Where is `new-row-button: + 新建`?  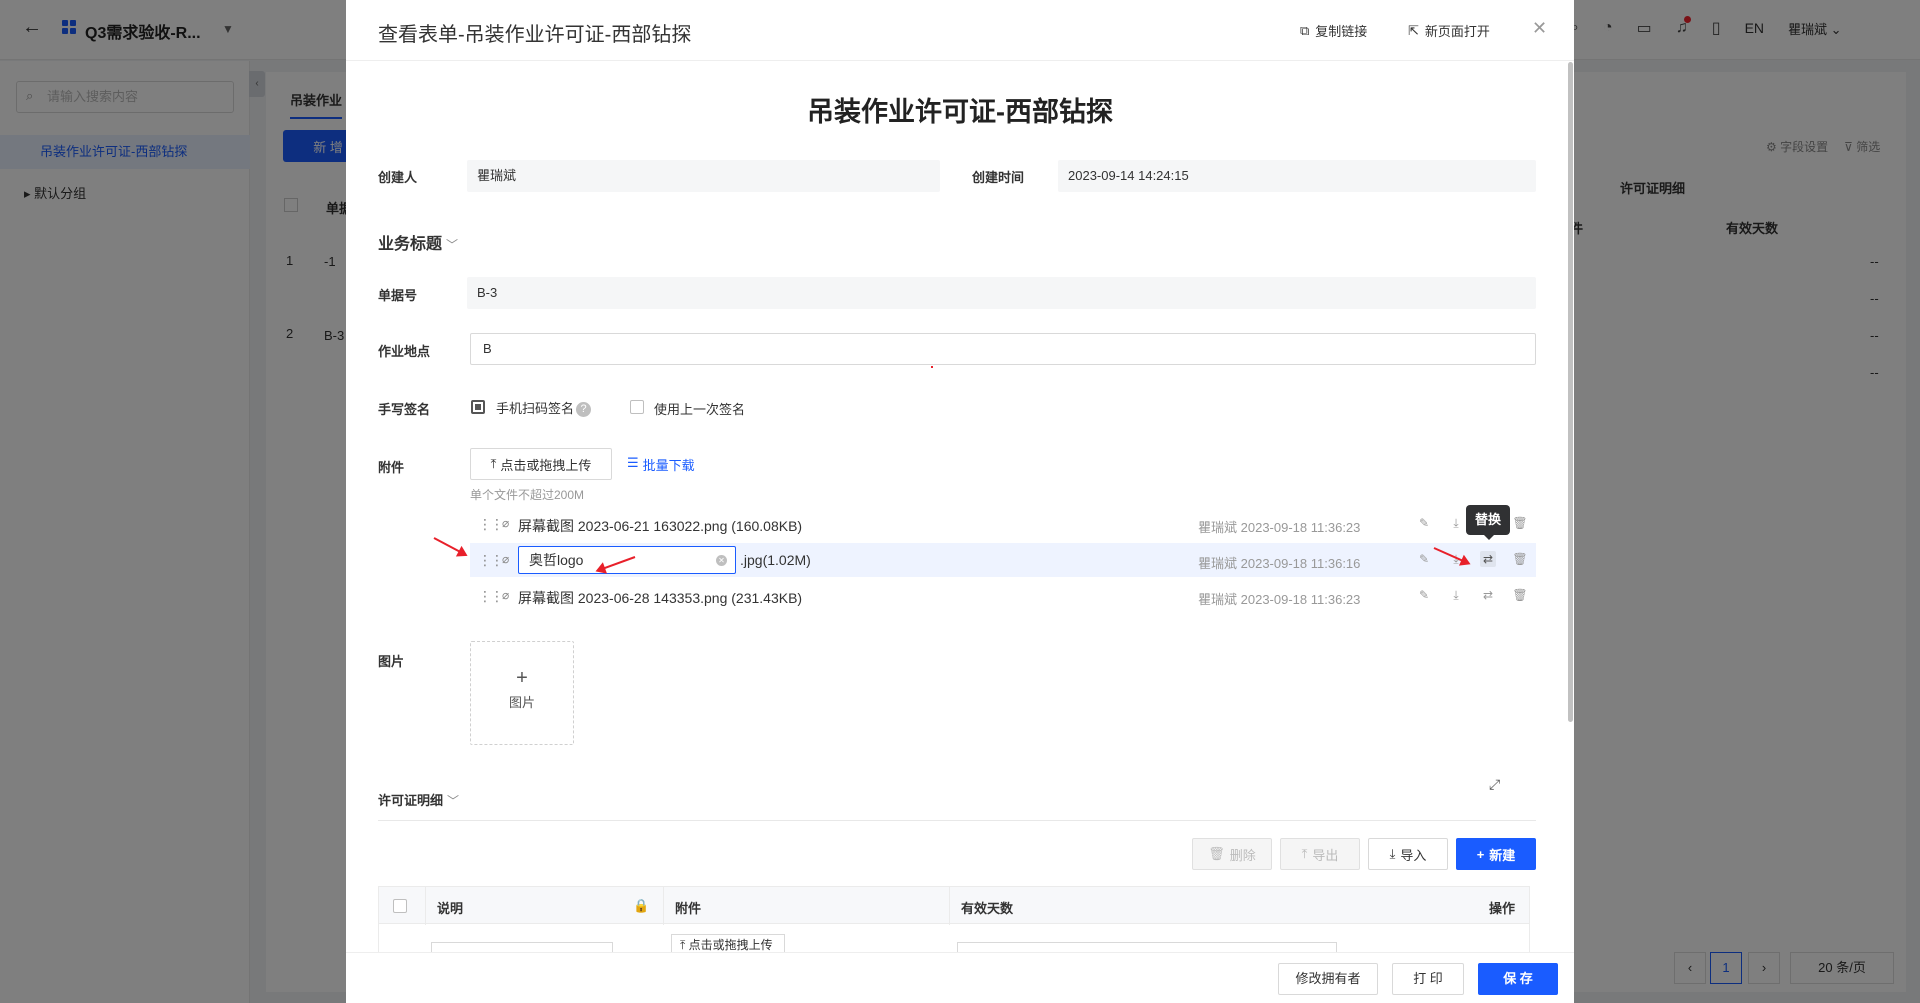
new-row-button: + 新建 is located at coordinates (1496, 854).